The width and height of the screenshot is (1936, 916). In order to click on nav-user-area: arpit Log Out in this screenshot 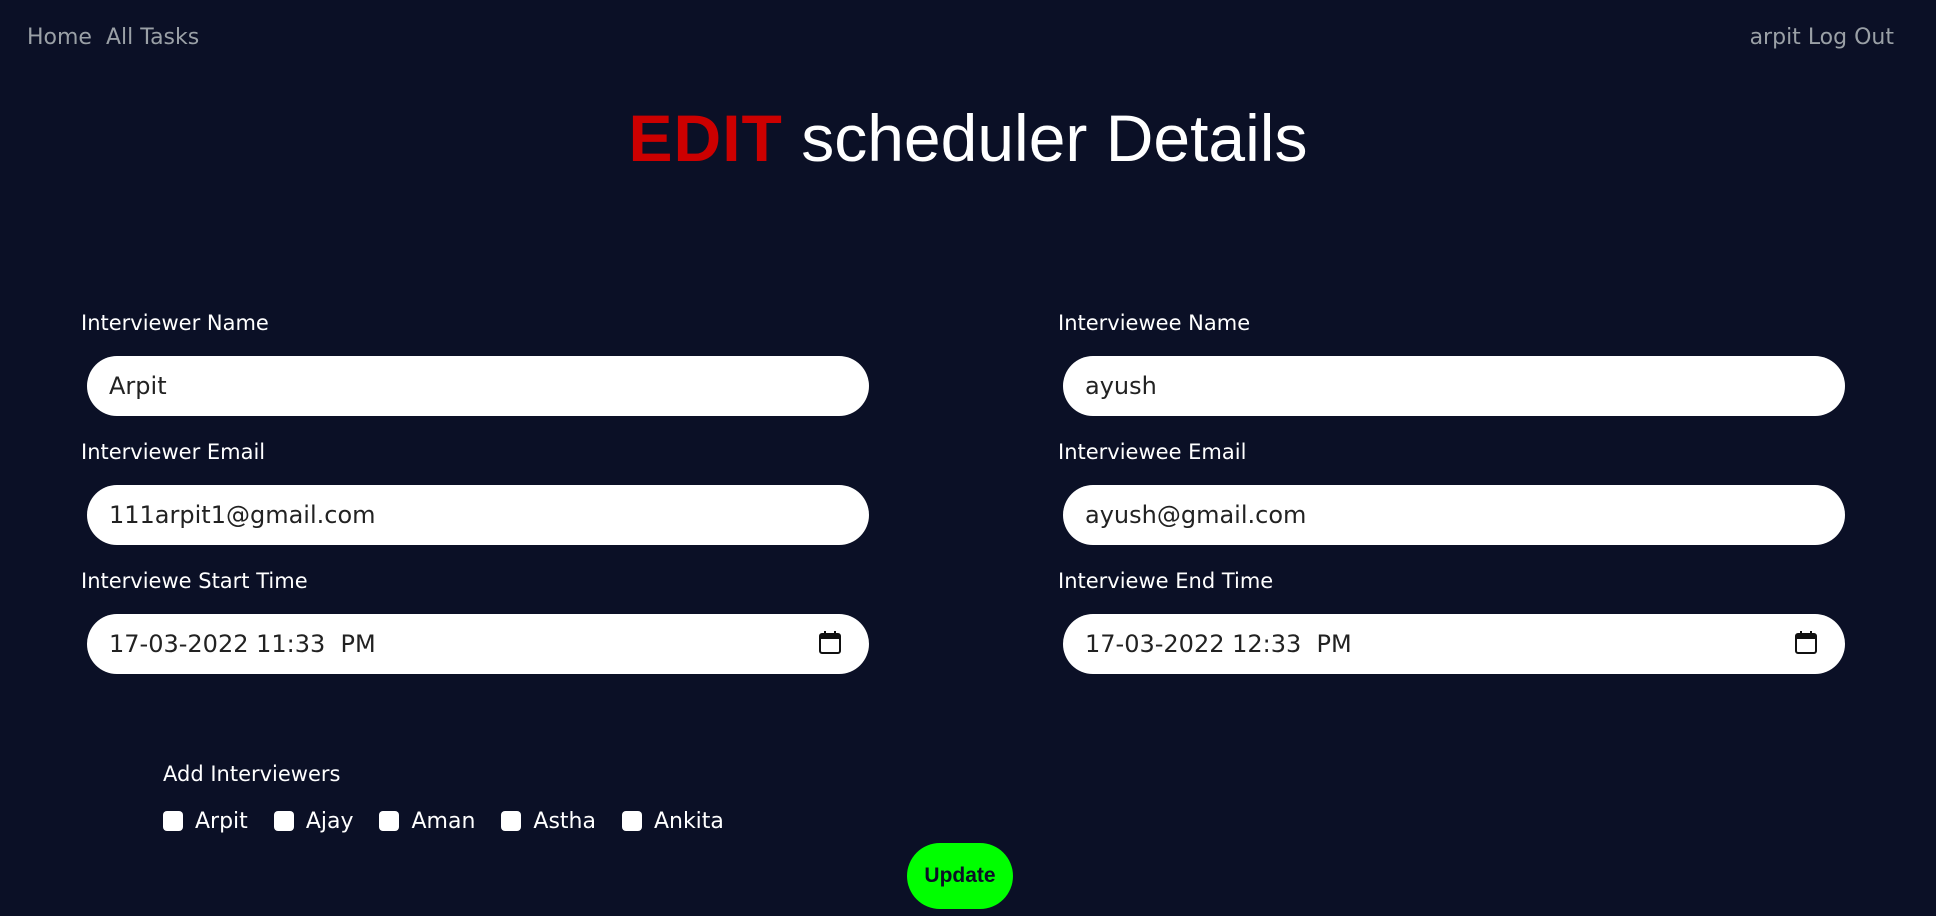, I will do `click(1822, 37)`.